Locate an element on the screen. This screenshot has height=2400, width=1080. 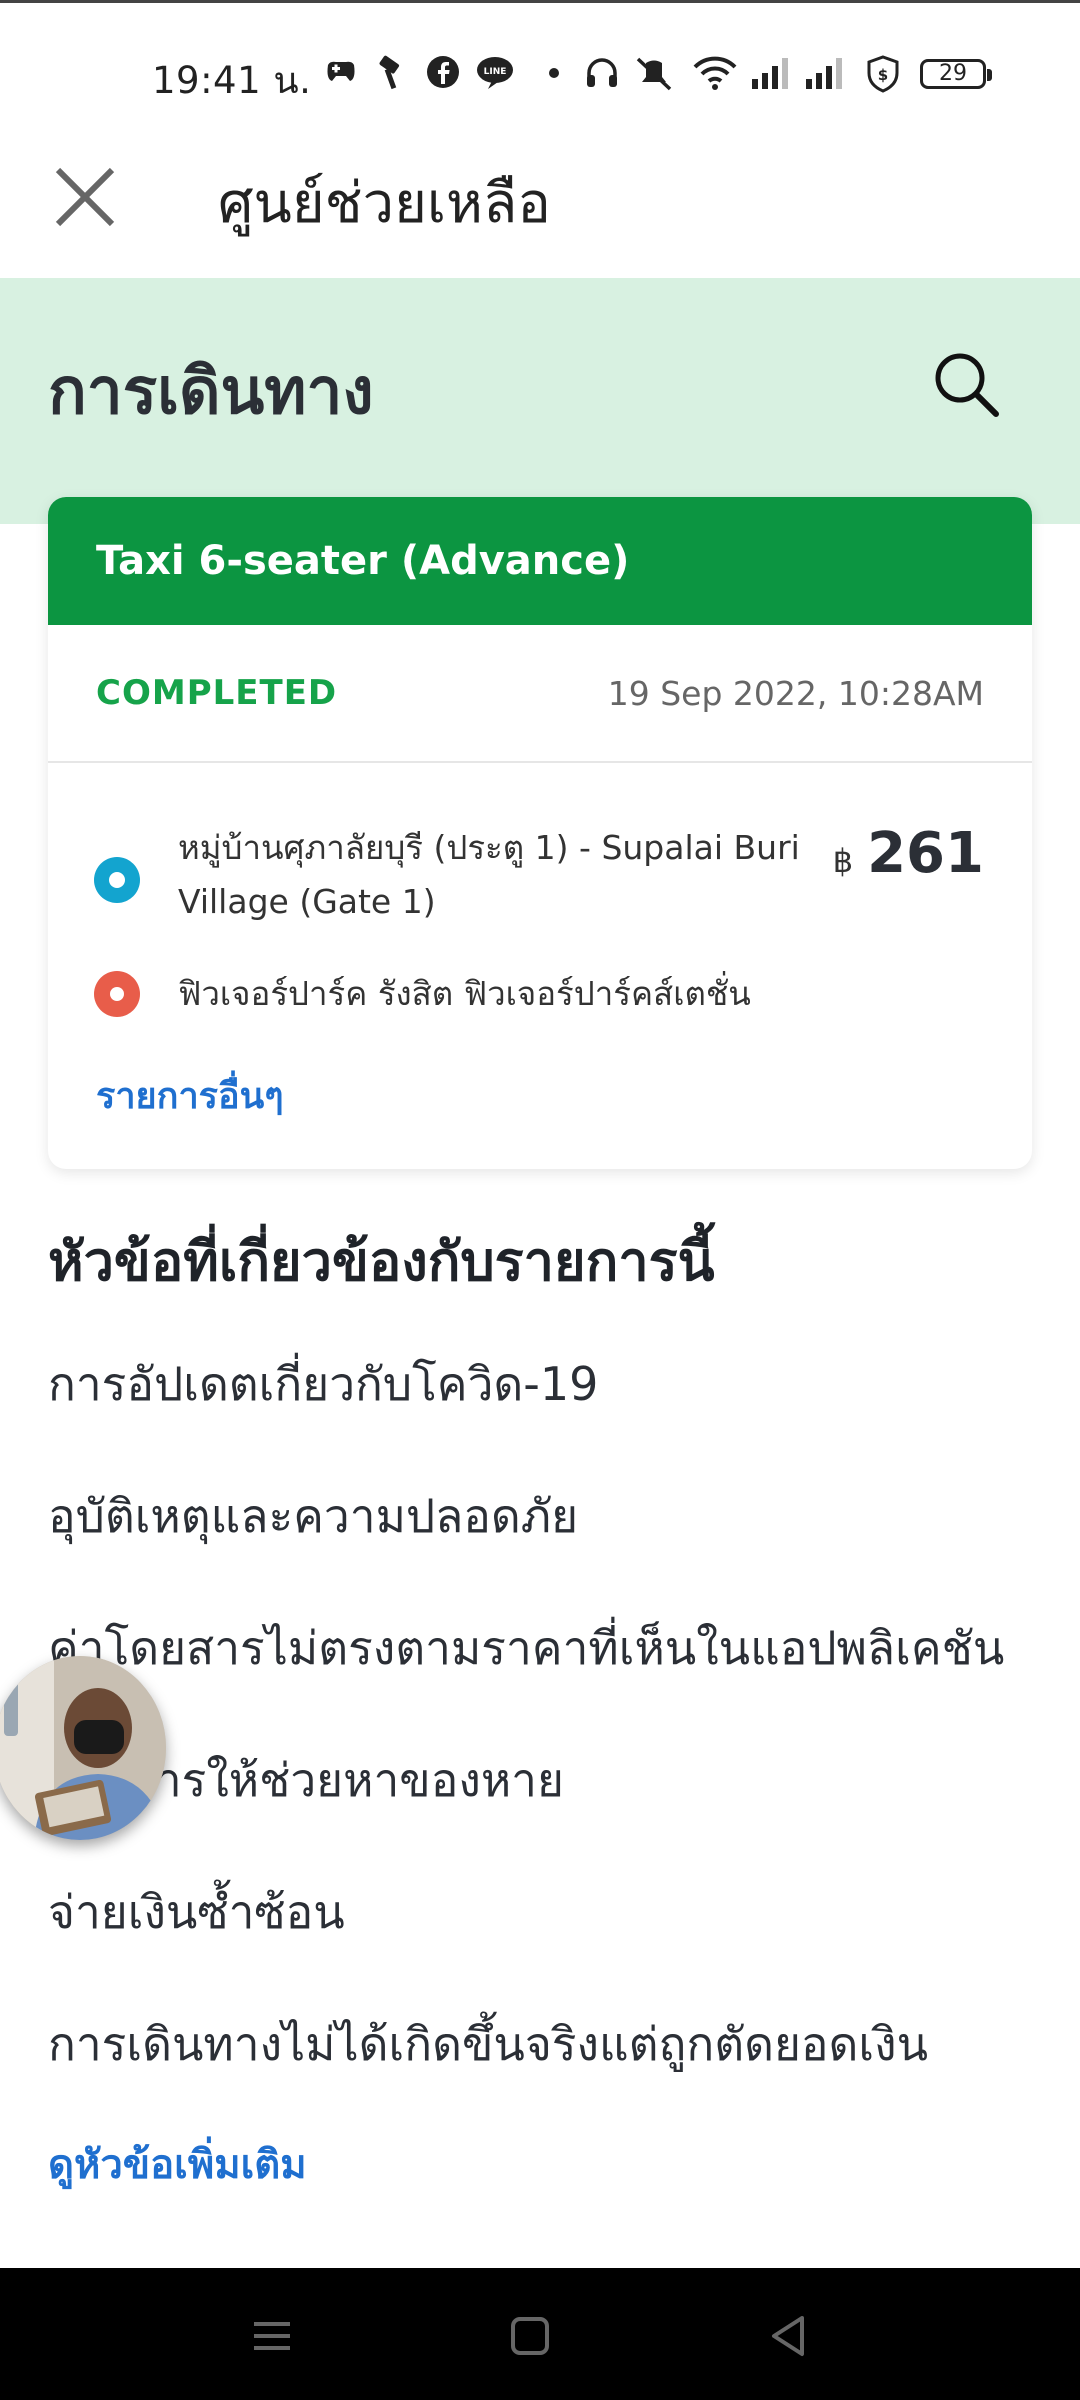
trip-date: 19 Sep 2022, 10:28AM is located at coordinates (795, 693).